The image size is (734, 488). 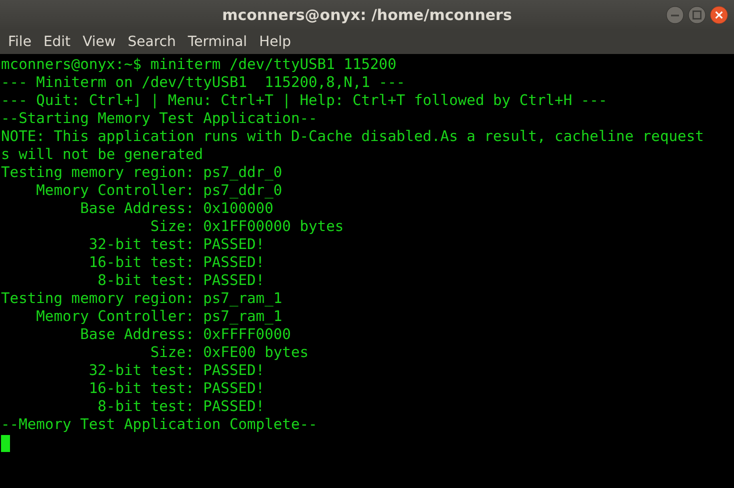 What do you see at coordinates (57, 42) in the screenshot?
I see `menu-item: Edit` at bounding box center [57, 42].